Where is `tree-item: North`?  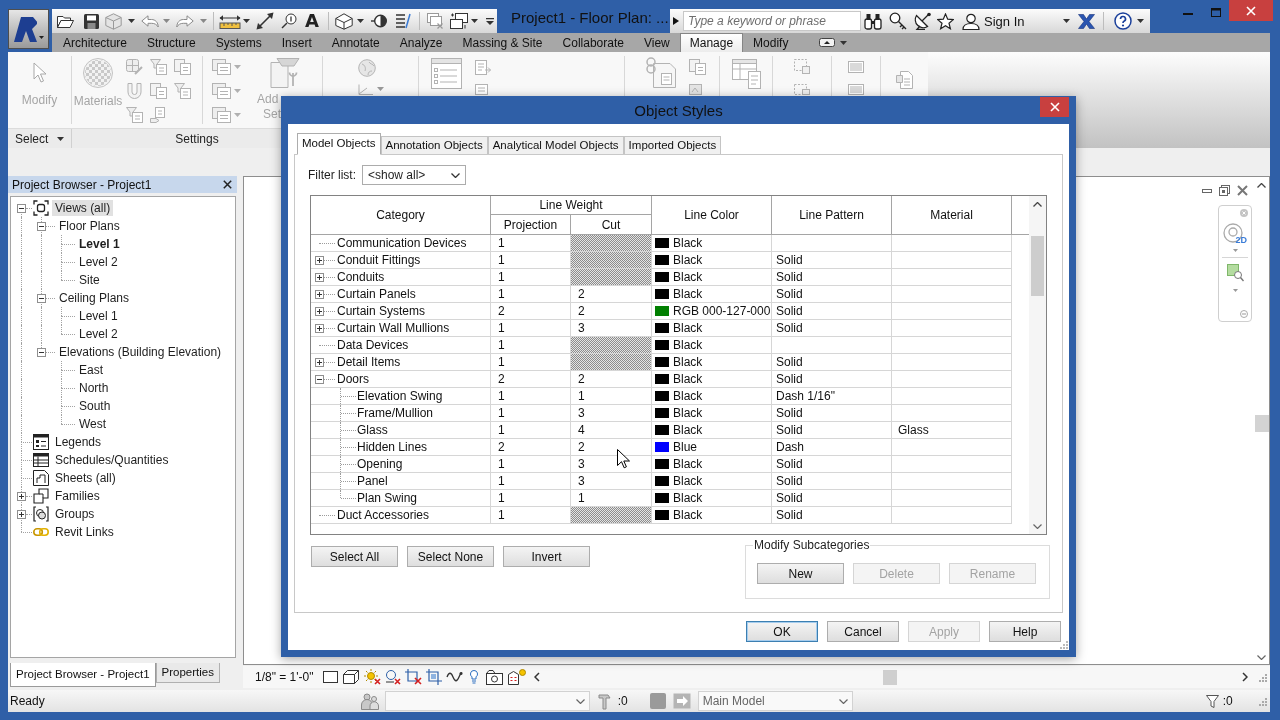
tree-item: North is located at coordinates (94, 388).